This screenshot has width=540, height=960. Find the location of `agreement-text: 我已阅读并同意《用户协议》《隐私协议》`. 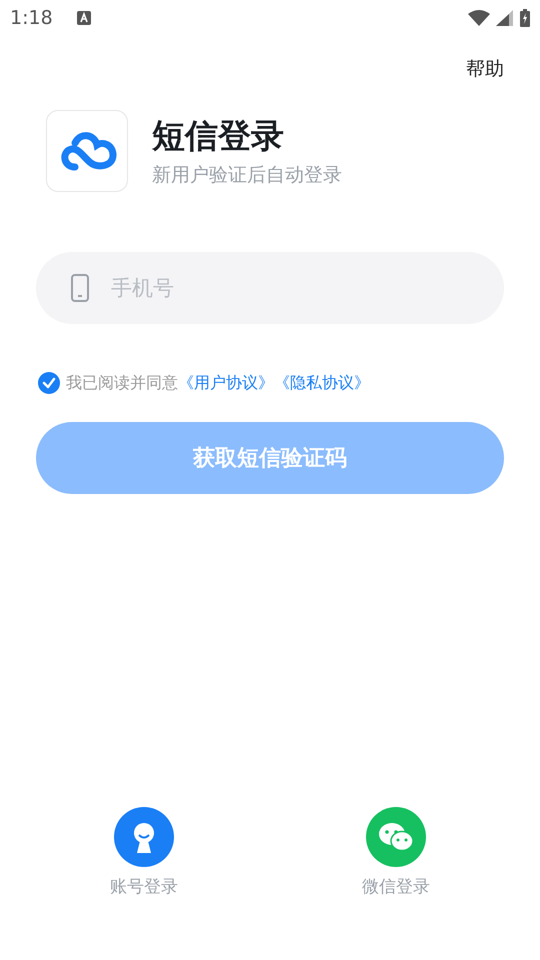

agreement-text: 我已阅读并同意《用户协议》《隐私协议》 is located at coordinates (218, 383).